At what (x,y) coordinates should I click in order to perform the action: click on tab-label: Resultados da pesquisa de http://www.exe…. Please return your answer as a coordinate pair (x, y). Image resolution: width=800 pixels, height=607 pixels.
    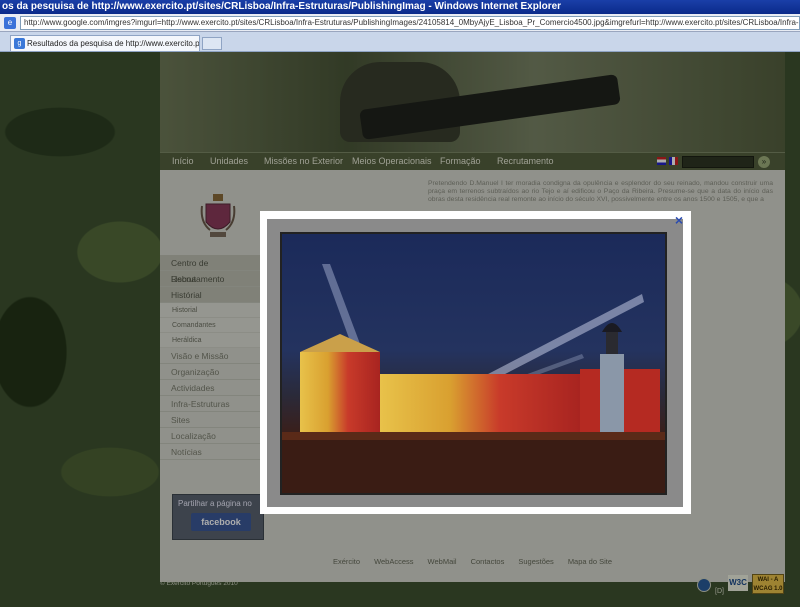
    Looking at the image, I should click on (113, 43).